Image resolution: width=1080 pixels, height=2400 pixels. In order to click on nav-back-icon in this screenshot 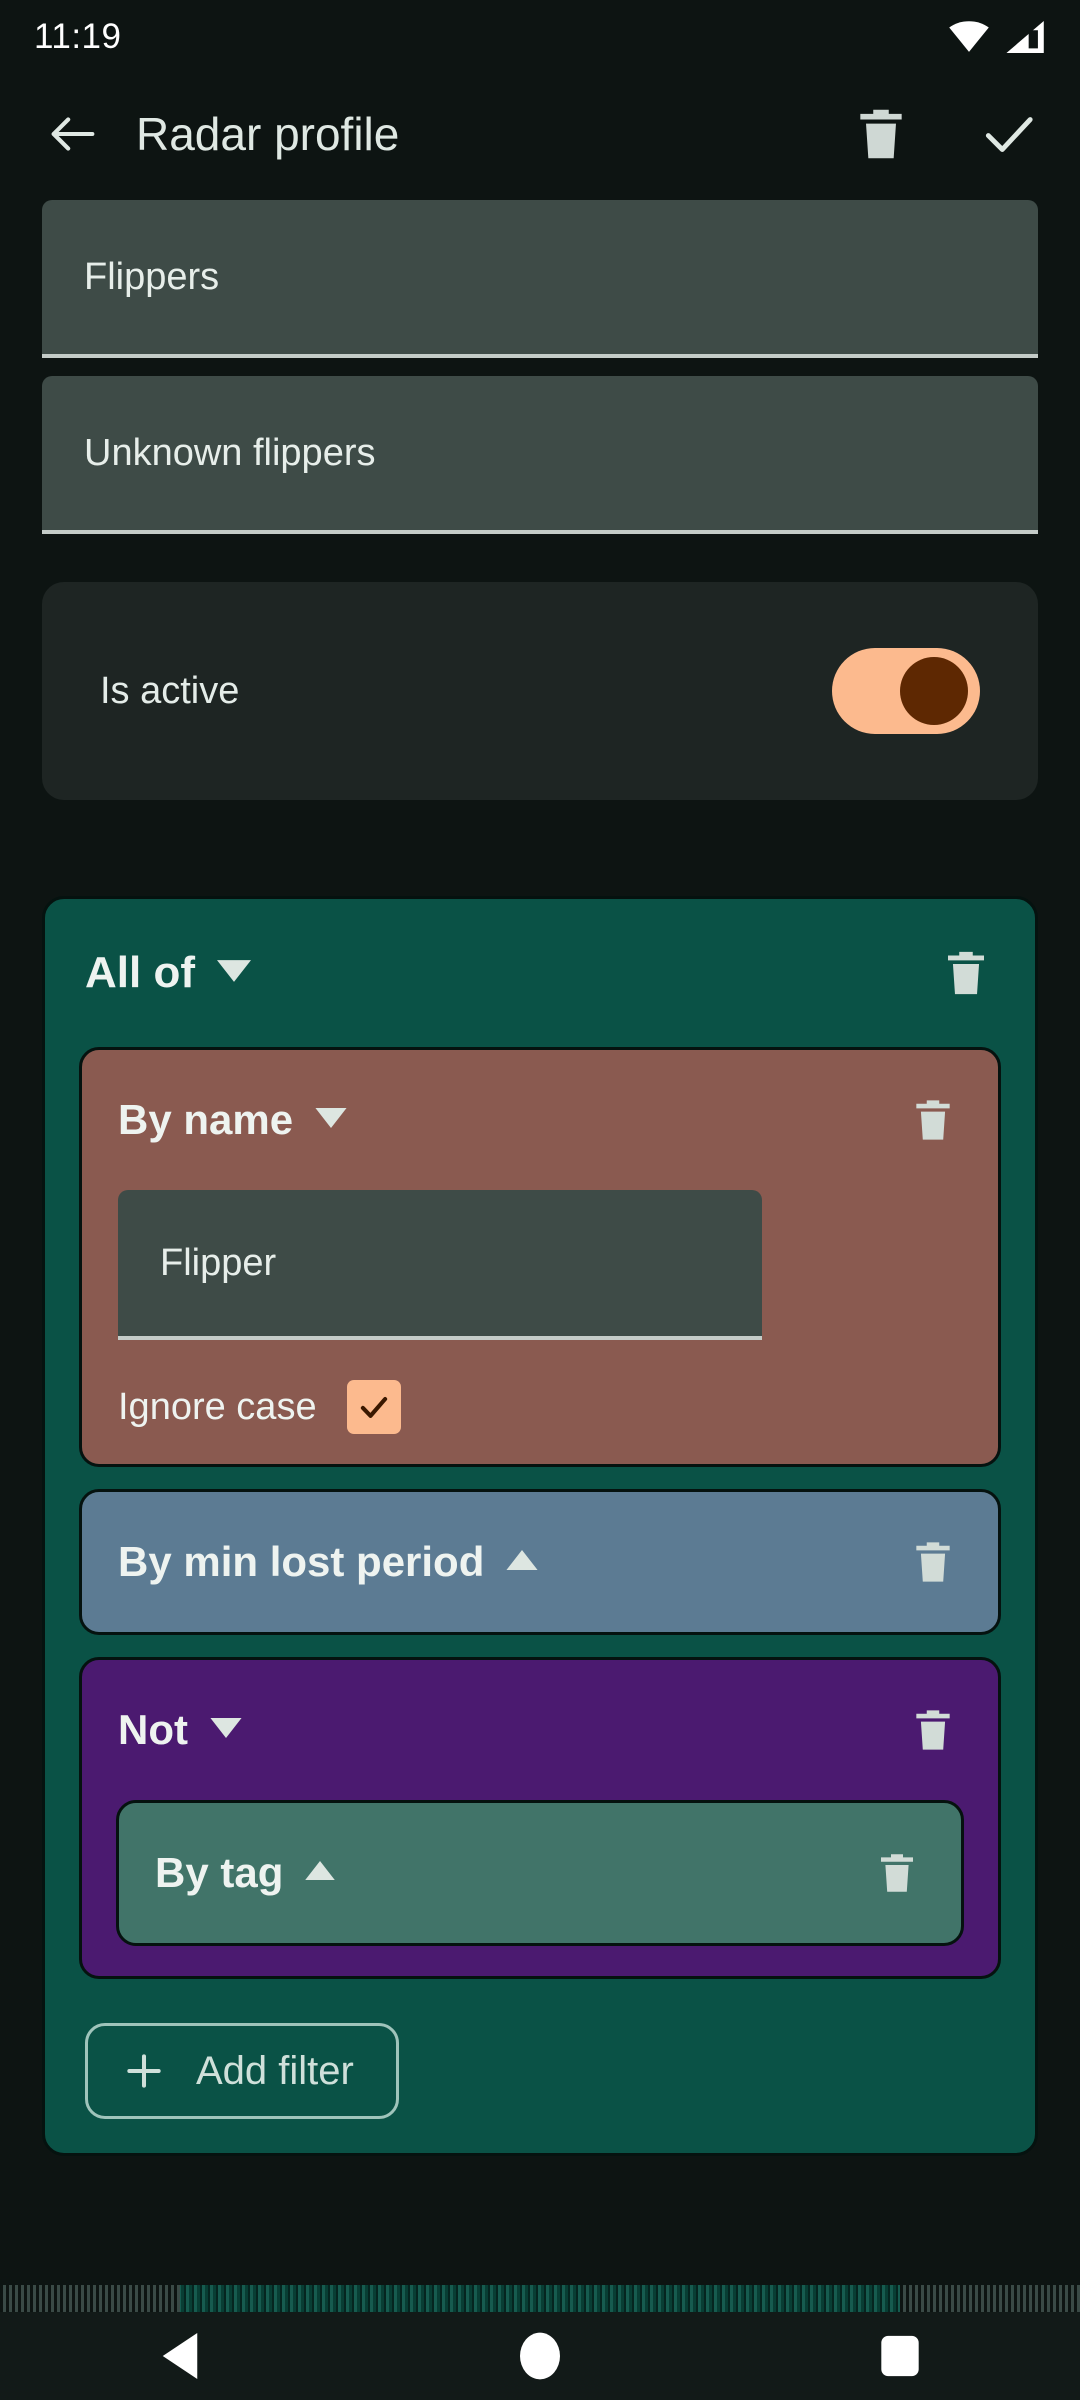, I will do `click(180, 2356)`.